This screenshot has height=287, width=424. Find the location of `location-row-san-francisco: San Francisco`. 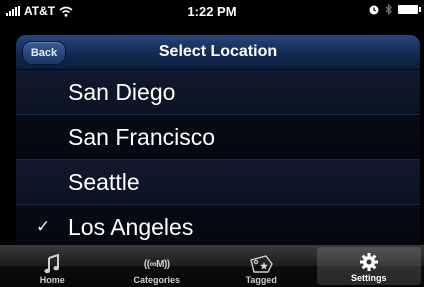

location-row-san-francisco: San Francisco is located at coordinates (218, 137).